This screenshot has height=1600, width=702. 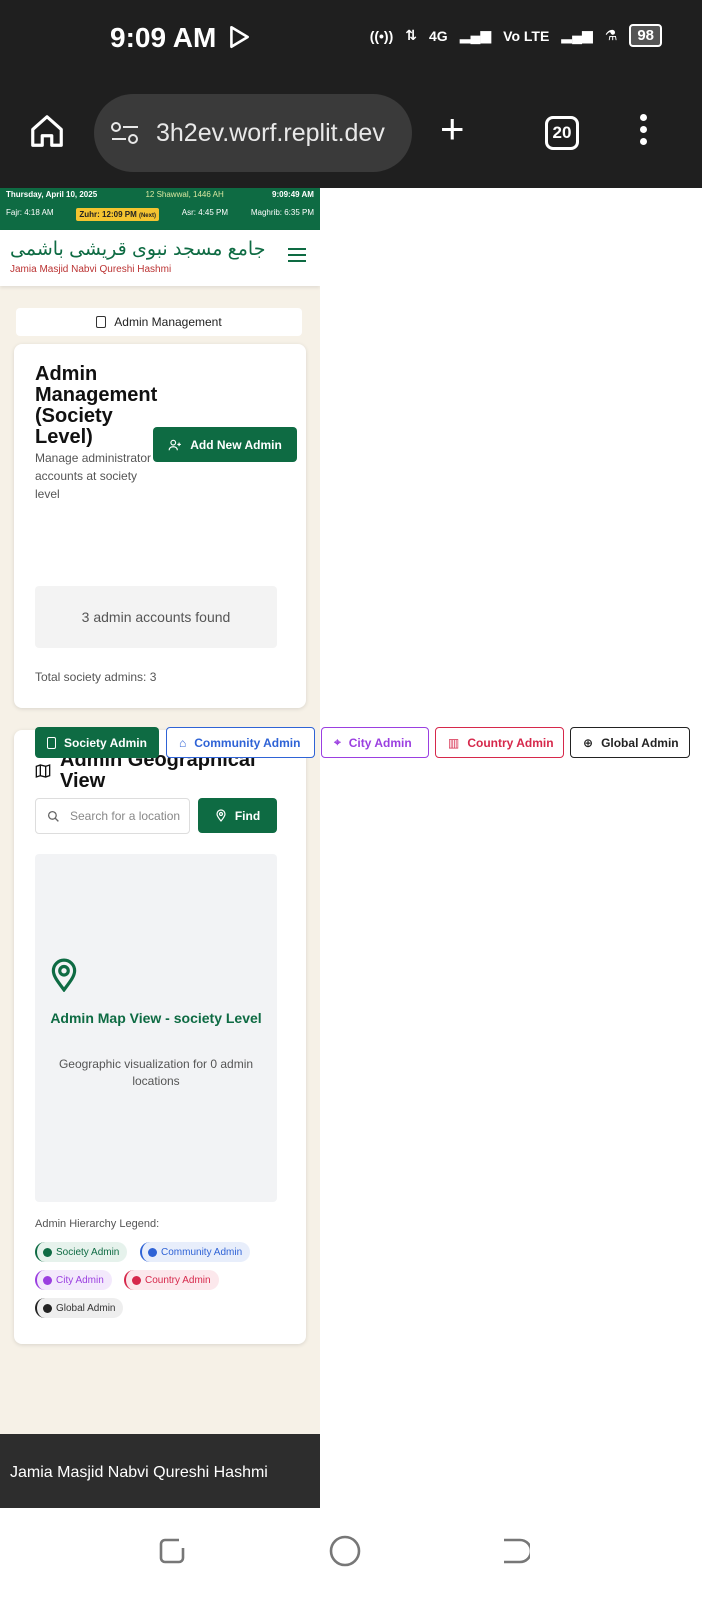 I want to click on home-outline-icon: ⌂, so click(x=183, y=742).